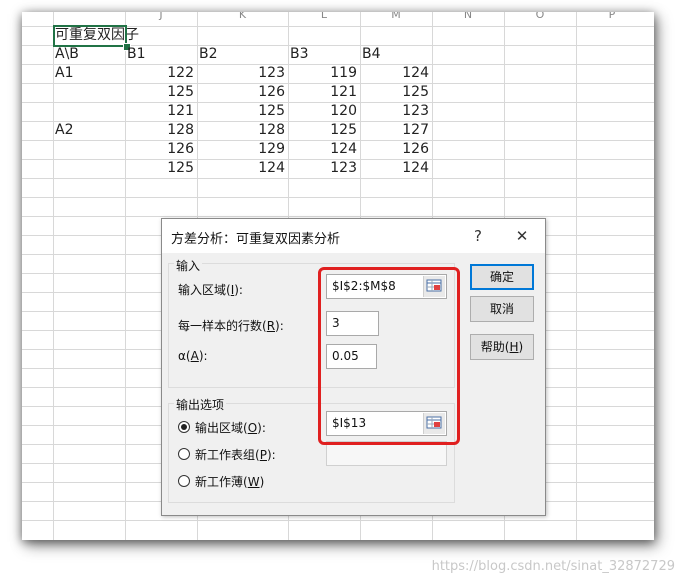  I want to click on alpha-label: α(A):, so click(193, 356).